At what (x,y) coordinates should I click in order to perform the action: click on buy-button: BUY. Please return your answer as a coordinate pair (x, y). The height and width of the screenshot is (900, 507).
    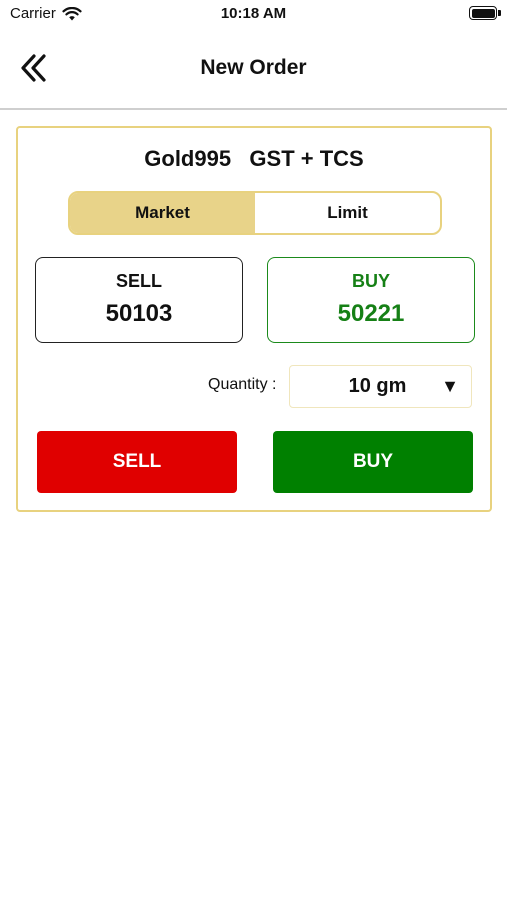
    Looking at the image, I should click on (373, 462).